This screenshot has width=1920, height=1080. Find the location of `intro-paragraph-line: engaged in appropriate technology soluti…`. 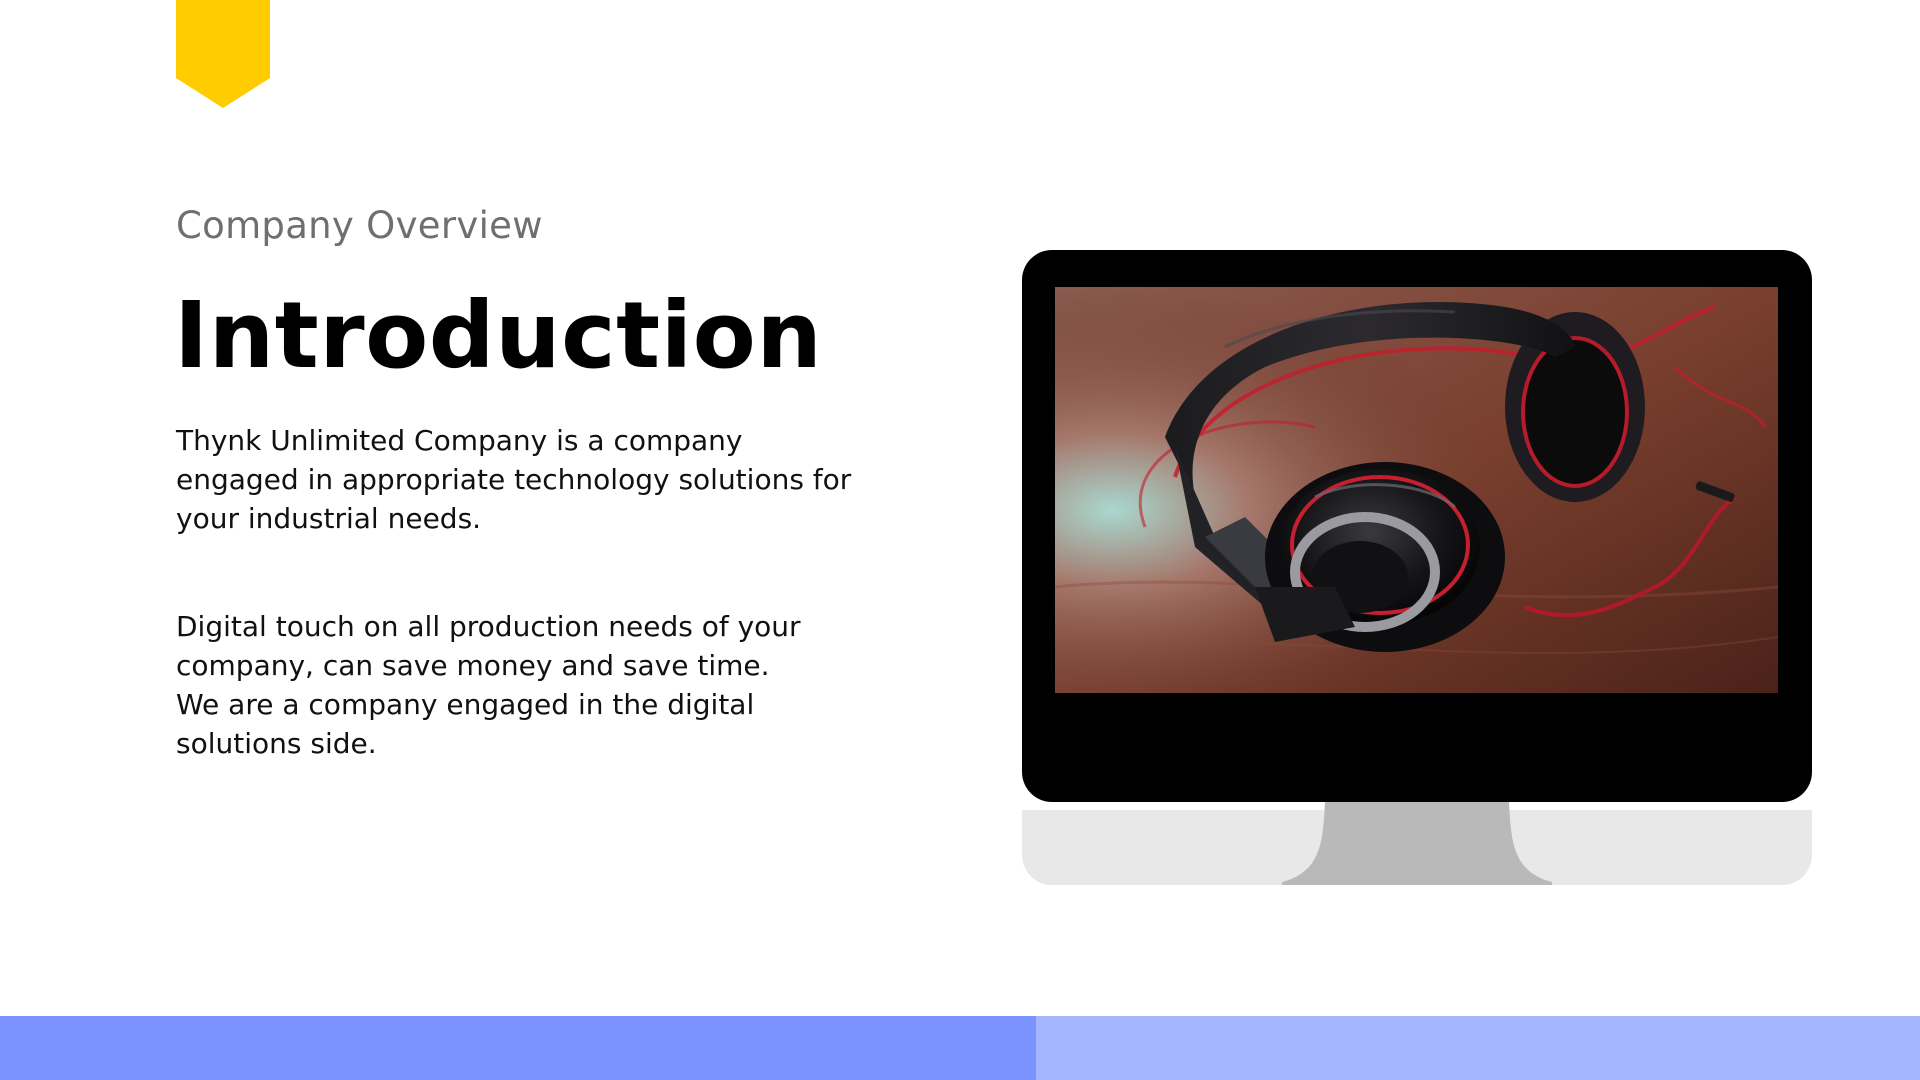

intro-paragraph-line: engaged in appropriate technology soluti… is located at coordinates (514, 479).